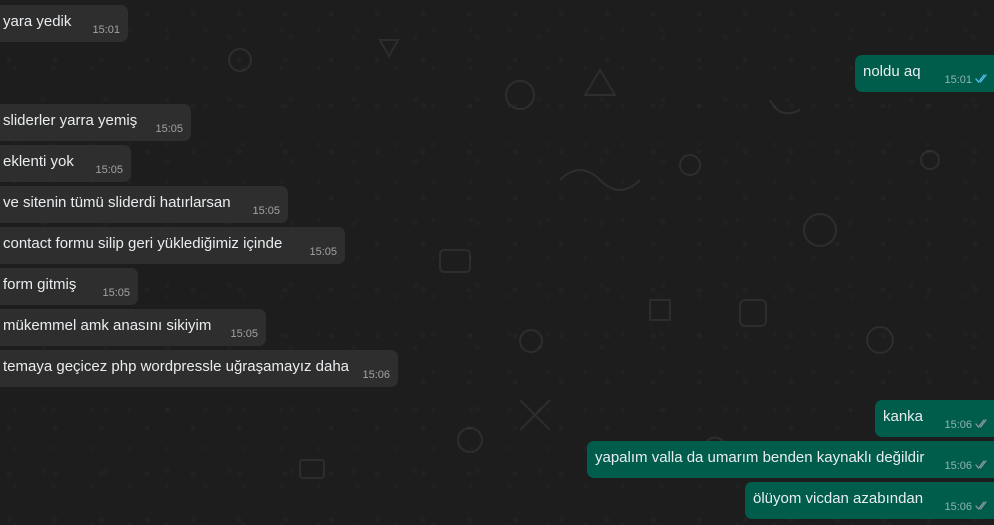  Describe the element at coordinates (107, 325) in the screenshot. I see `message-text: mükemmel amk anasını sikiyim` at that location.